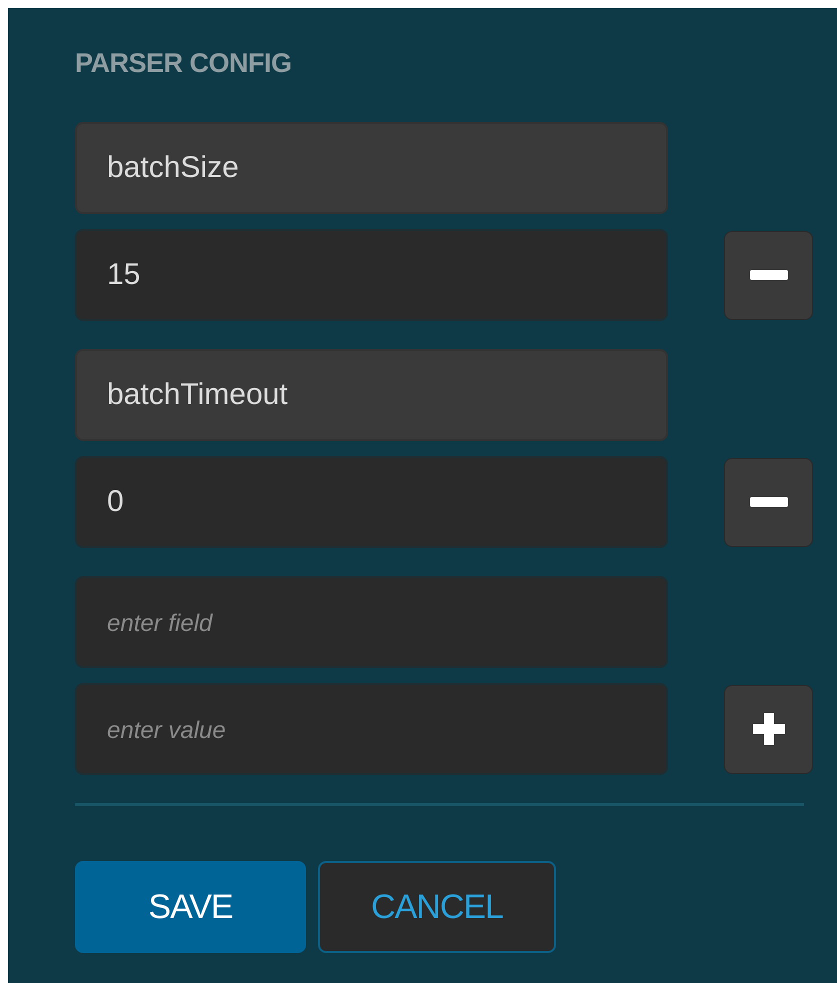  Describe the element at coordinates (371, 729) in the screenshot. I see `field-value-input: enter value` at that location.